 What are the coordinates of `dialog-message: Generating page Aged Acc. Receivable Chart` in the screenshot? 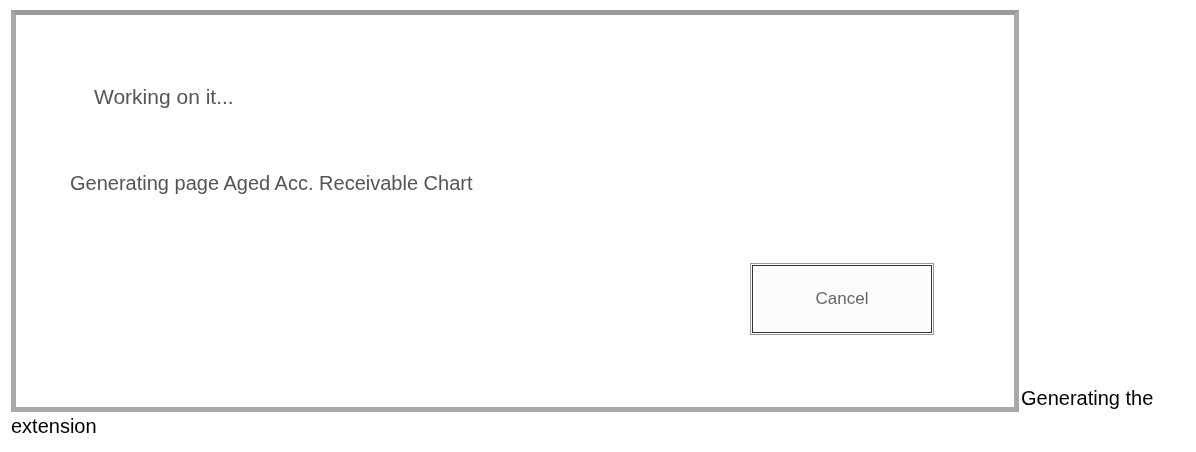 It's located at (272, 183).